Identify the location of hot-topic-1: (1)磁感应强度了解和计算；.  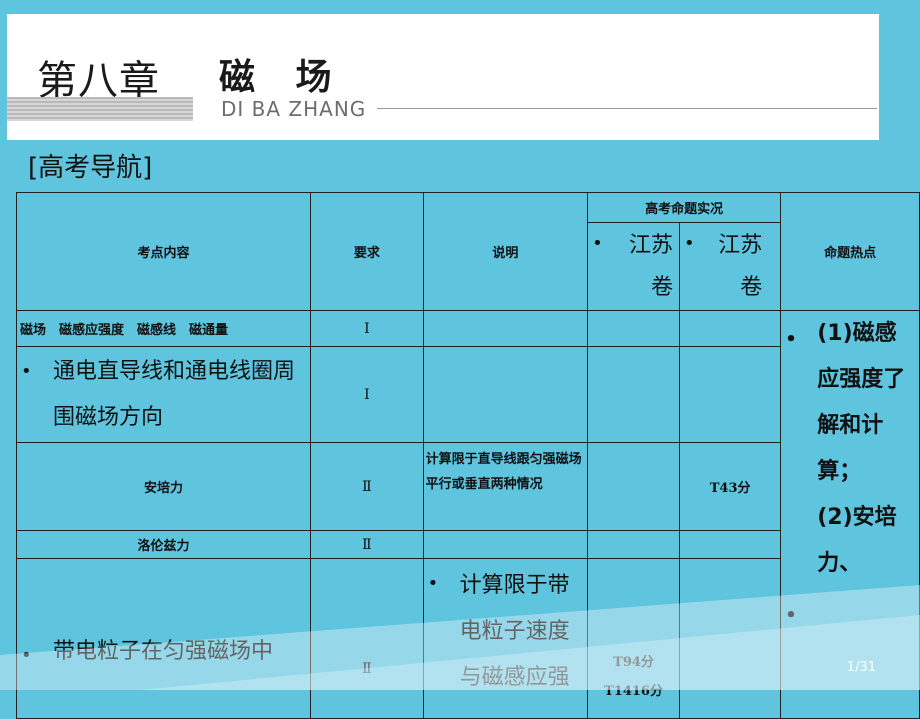
(861, 402).